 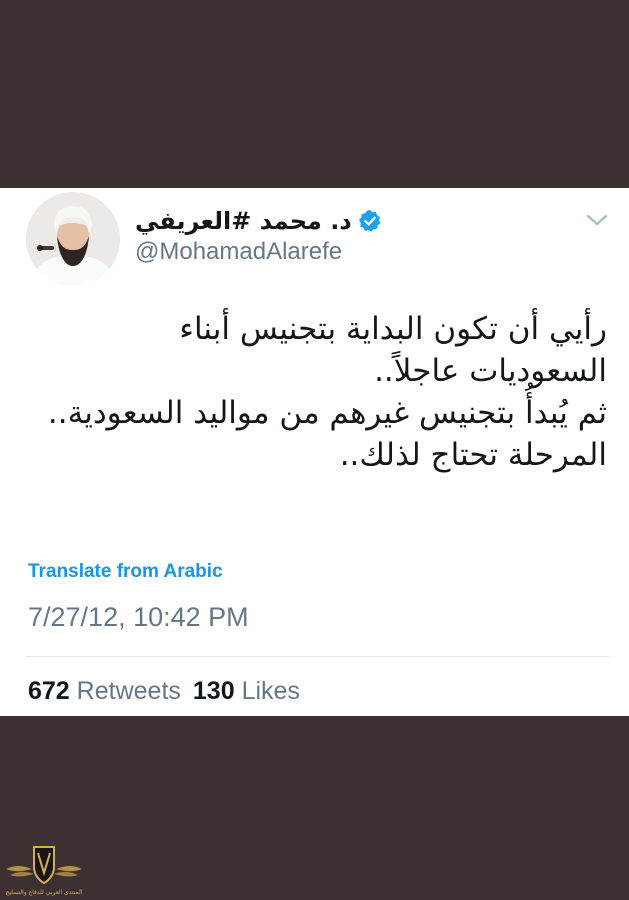 What do you see at coordinates (243, 221) in the screenshot?
I see `display-name: د. محمد #العريفي` at bounding box center [243, 221].